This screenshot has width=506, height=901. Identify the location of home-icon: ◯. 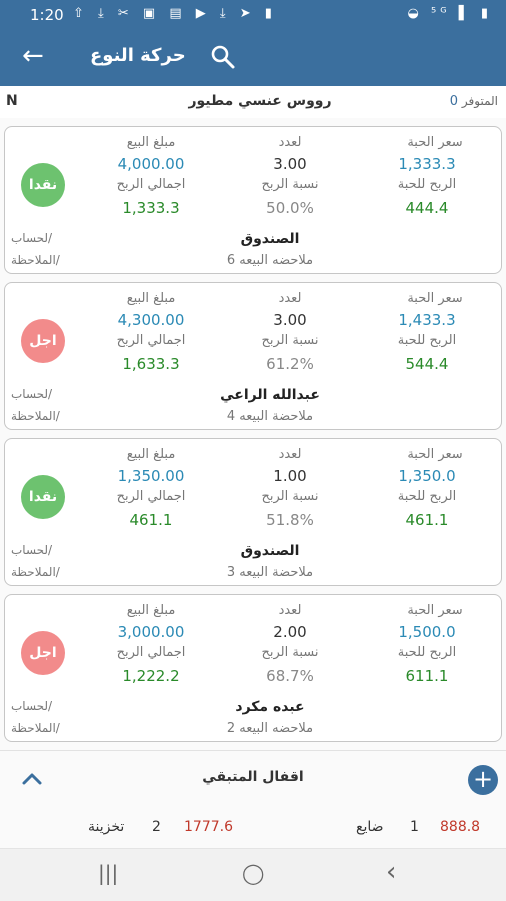
(253, 873).